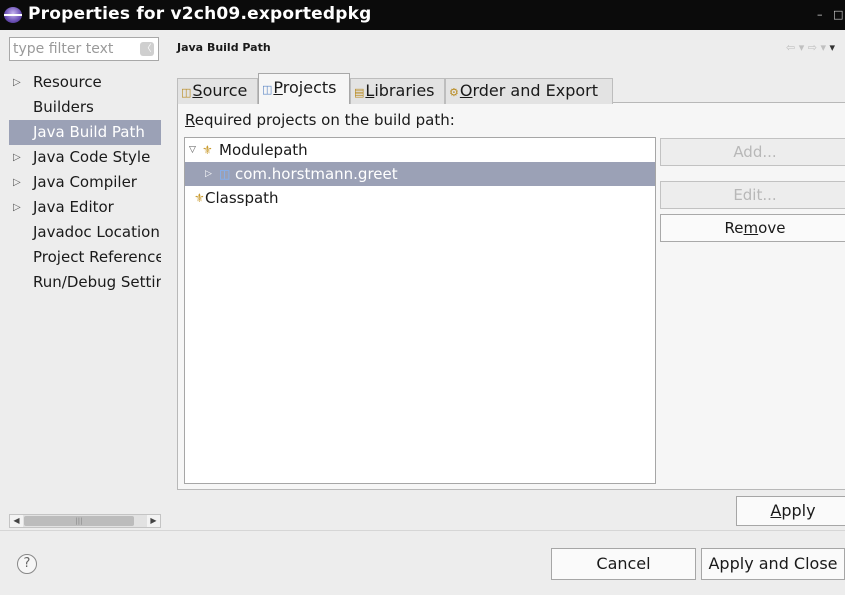  Describe the element at coordinates (838, 14) in the screenshot. I see `maximize-icon: □` at that location.